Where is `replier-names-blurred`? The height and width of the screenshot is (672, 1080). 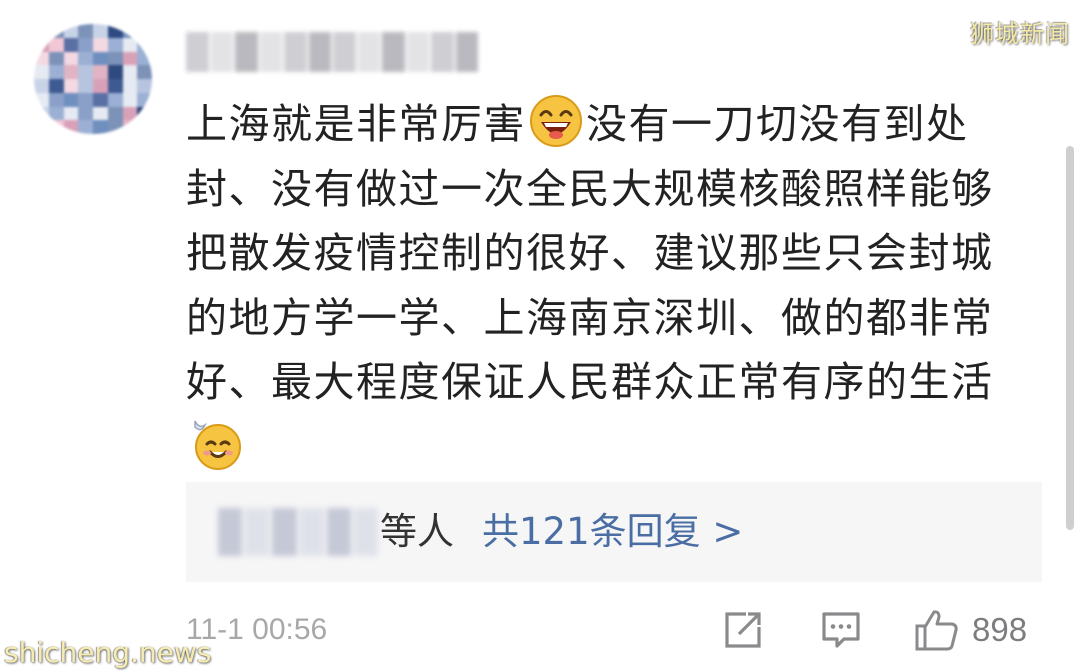 replier-names-blurred is located at coordinates (298, 532).